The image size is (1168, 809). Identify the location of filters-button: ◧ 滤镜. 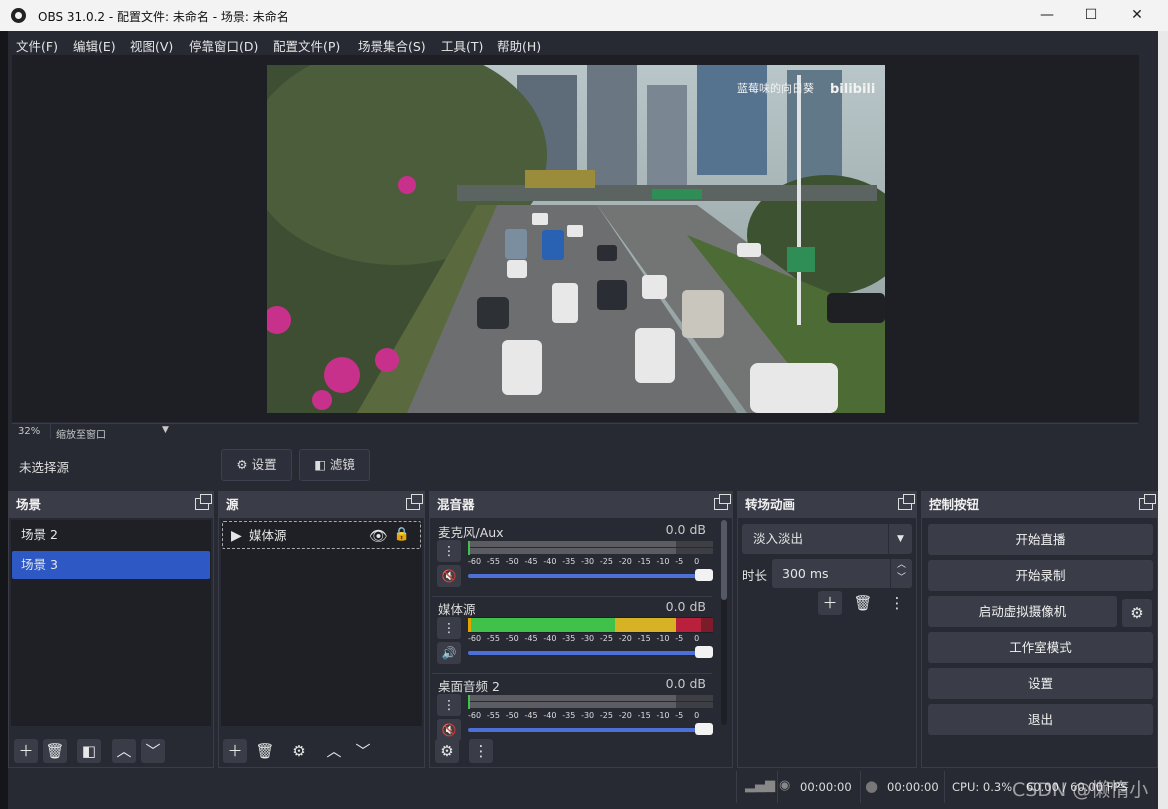
(334, 465).